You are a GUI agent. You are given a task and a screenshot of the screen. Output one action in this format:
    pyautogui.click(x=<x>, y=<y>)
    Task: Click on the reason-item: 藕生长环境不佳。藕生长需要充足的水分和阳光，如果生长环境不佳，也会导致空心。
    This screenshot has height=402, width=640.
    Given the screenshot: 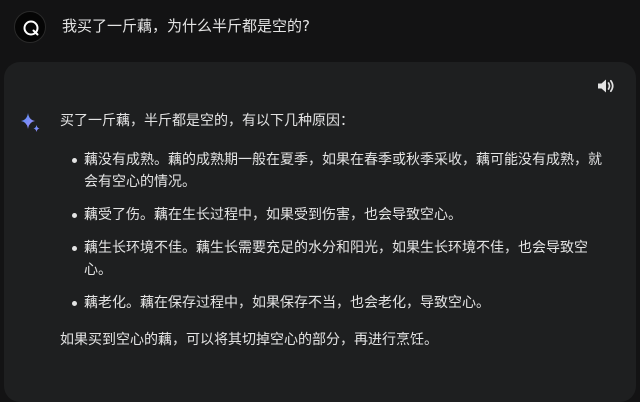 What is the action you would take?
    pyautogui.click(x=343, y=259)
    